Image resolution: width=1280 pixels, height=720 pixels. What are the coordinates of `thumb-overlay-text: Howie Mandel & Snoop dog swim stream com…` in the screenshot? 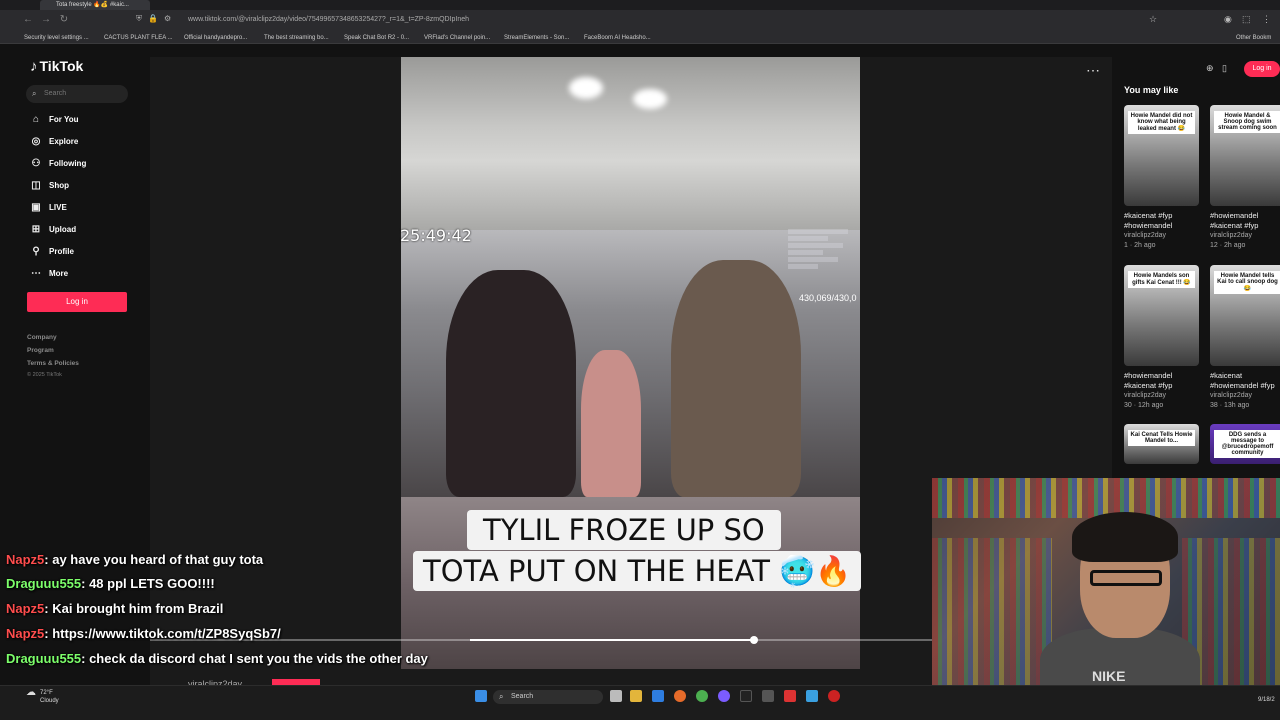 It's located at (1247, 122).